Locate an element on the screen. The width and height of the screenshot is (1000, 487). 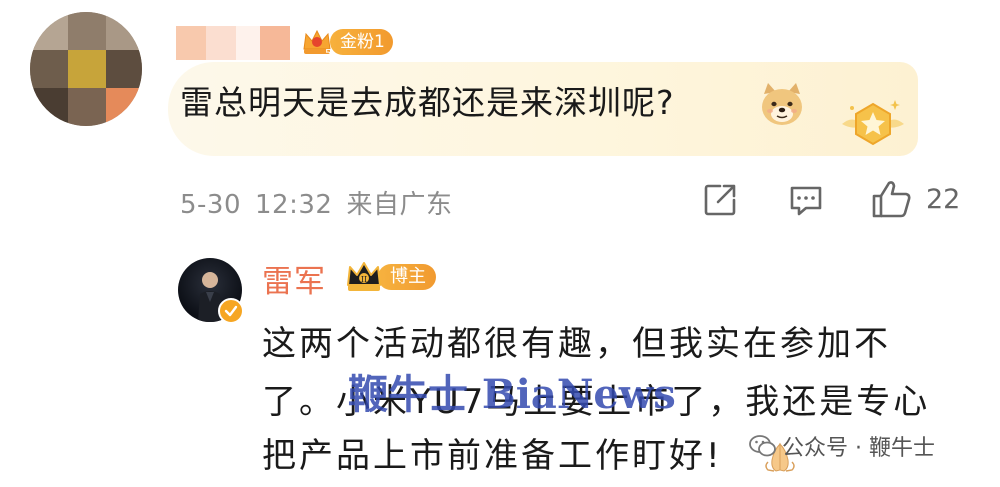
comment-icon is located at coordinates (806, 200).